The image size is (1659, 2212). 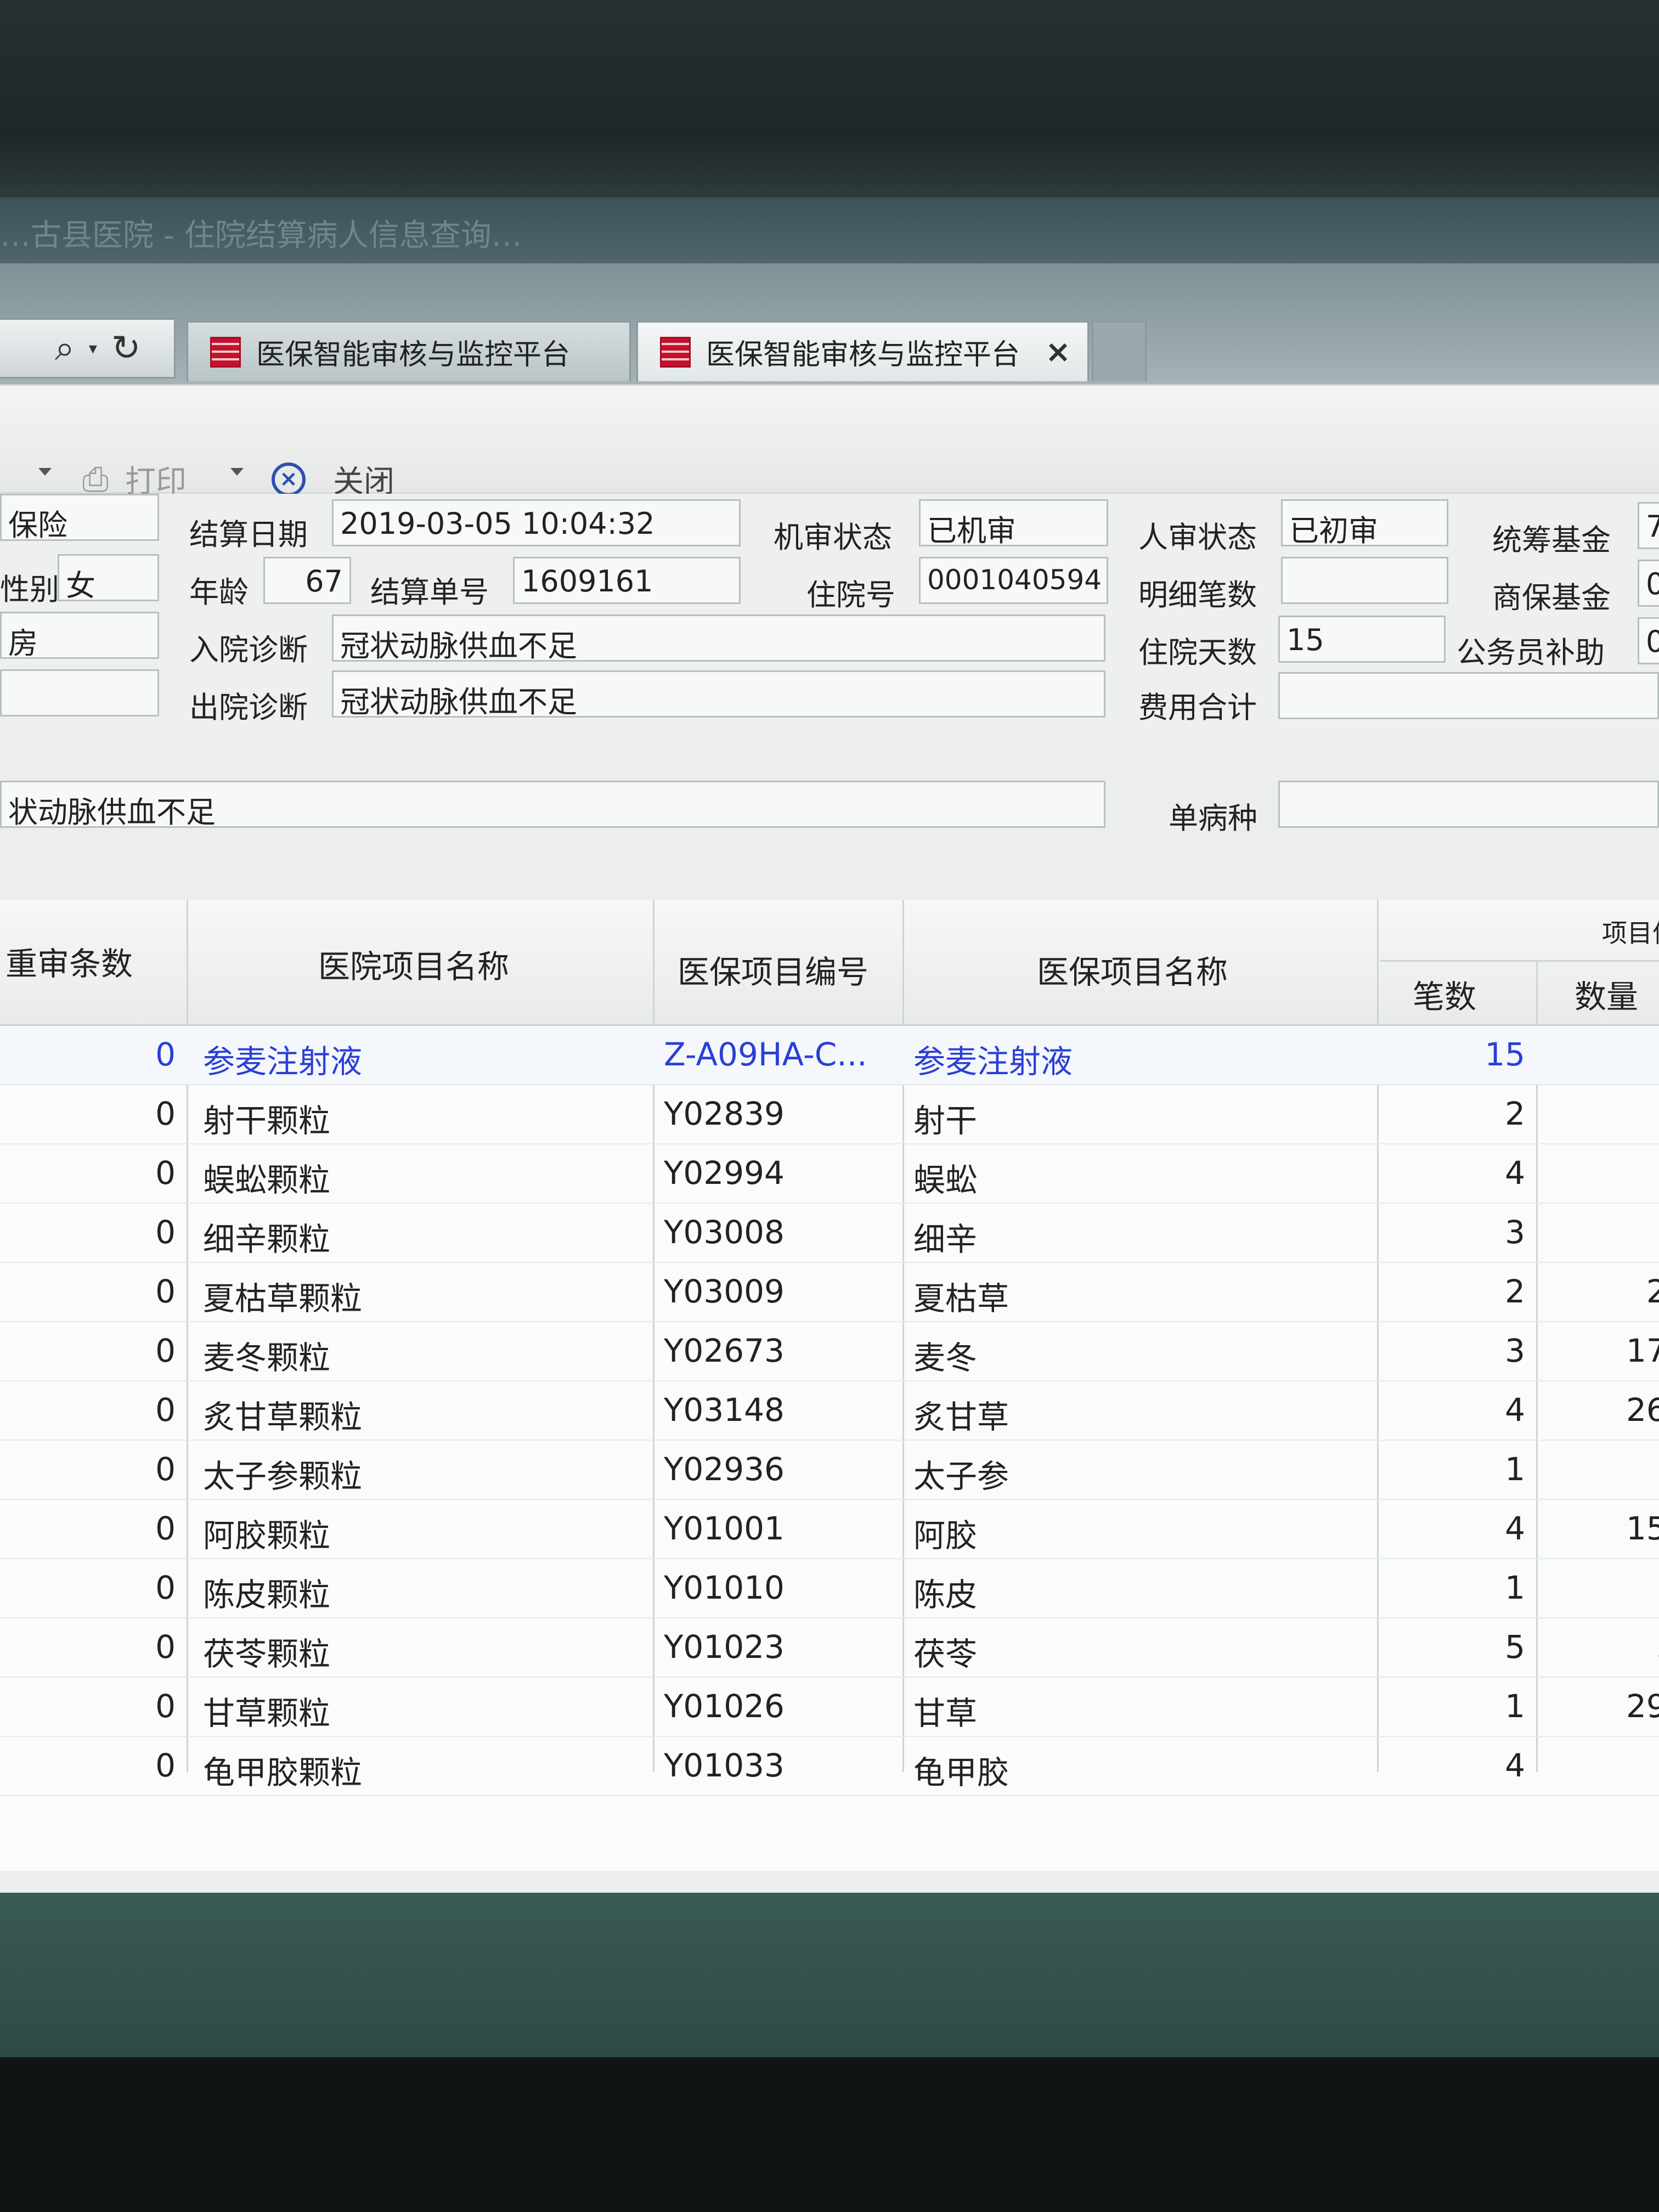 What do you see at coordinates (552, 804) in the screenshot?
I see `other-diag-field: 状动脉供血不足` at bounding box center [552, 804].